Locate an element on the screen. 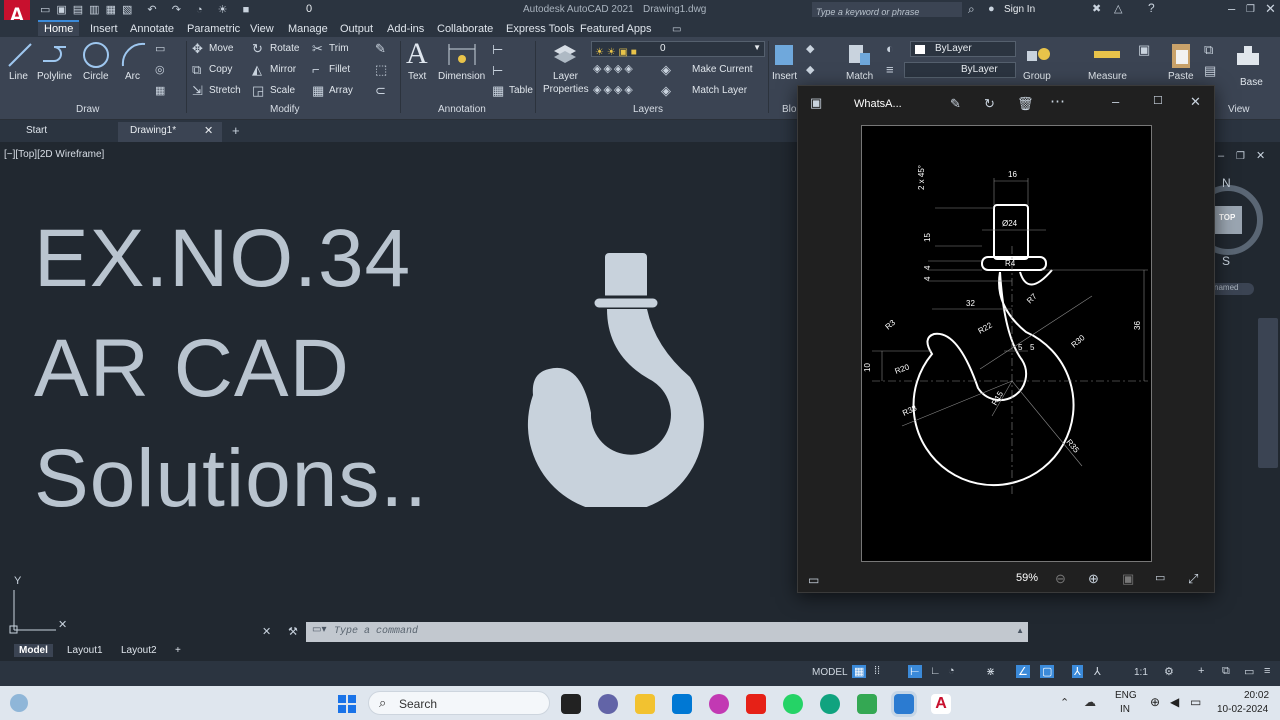 The height and width of the screenshot is (720, 1280). fit-window-icon: ▣ is located at coordinates (1128, 578).